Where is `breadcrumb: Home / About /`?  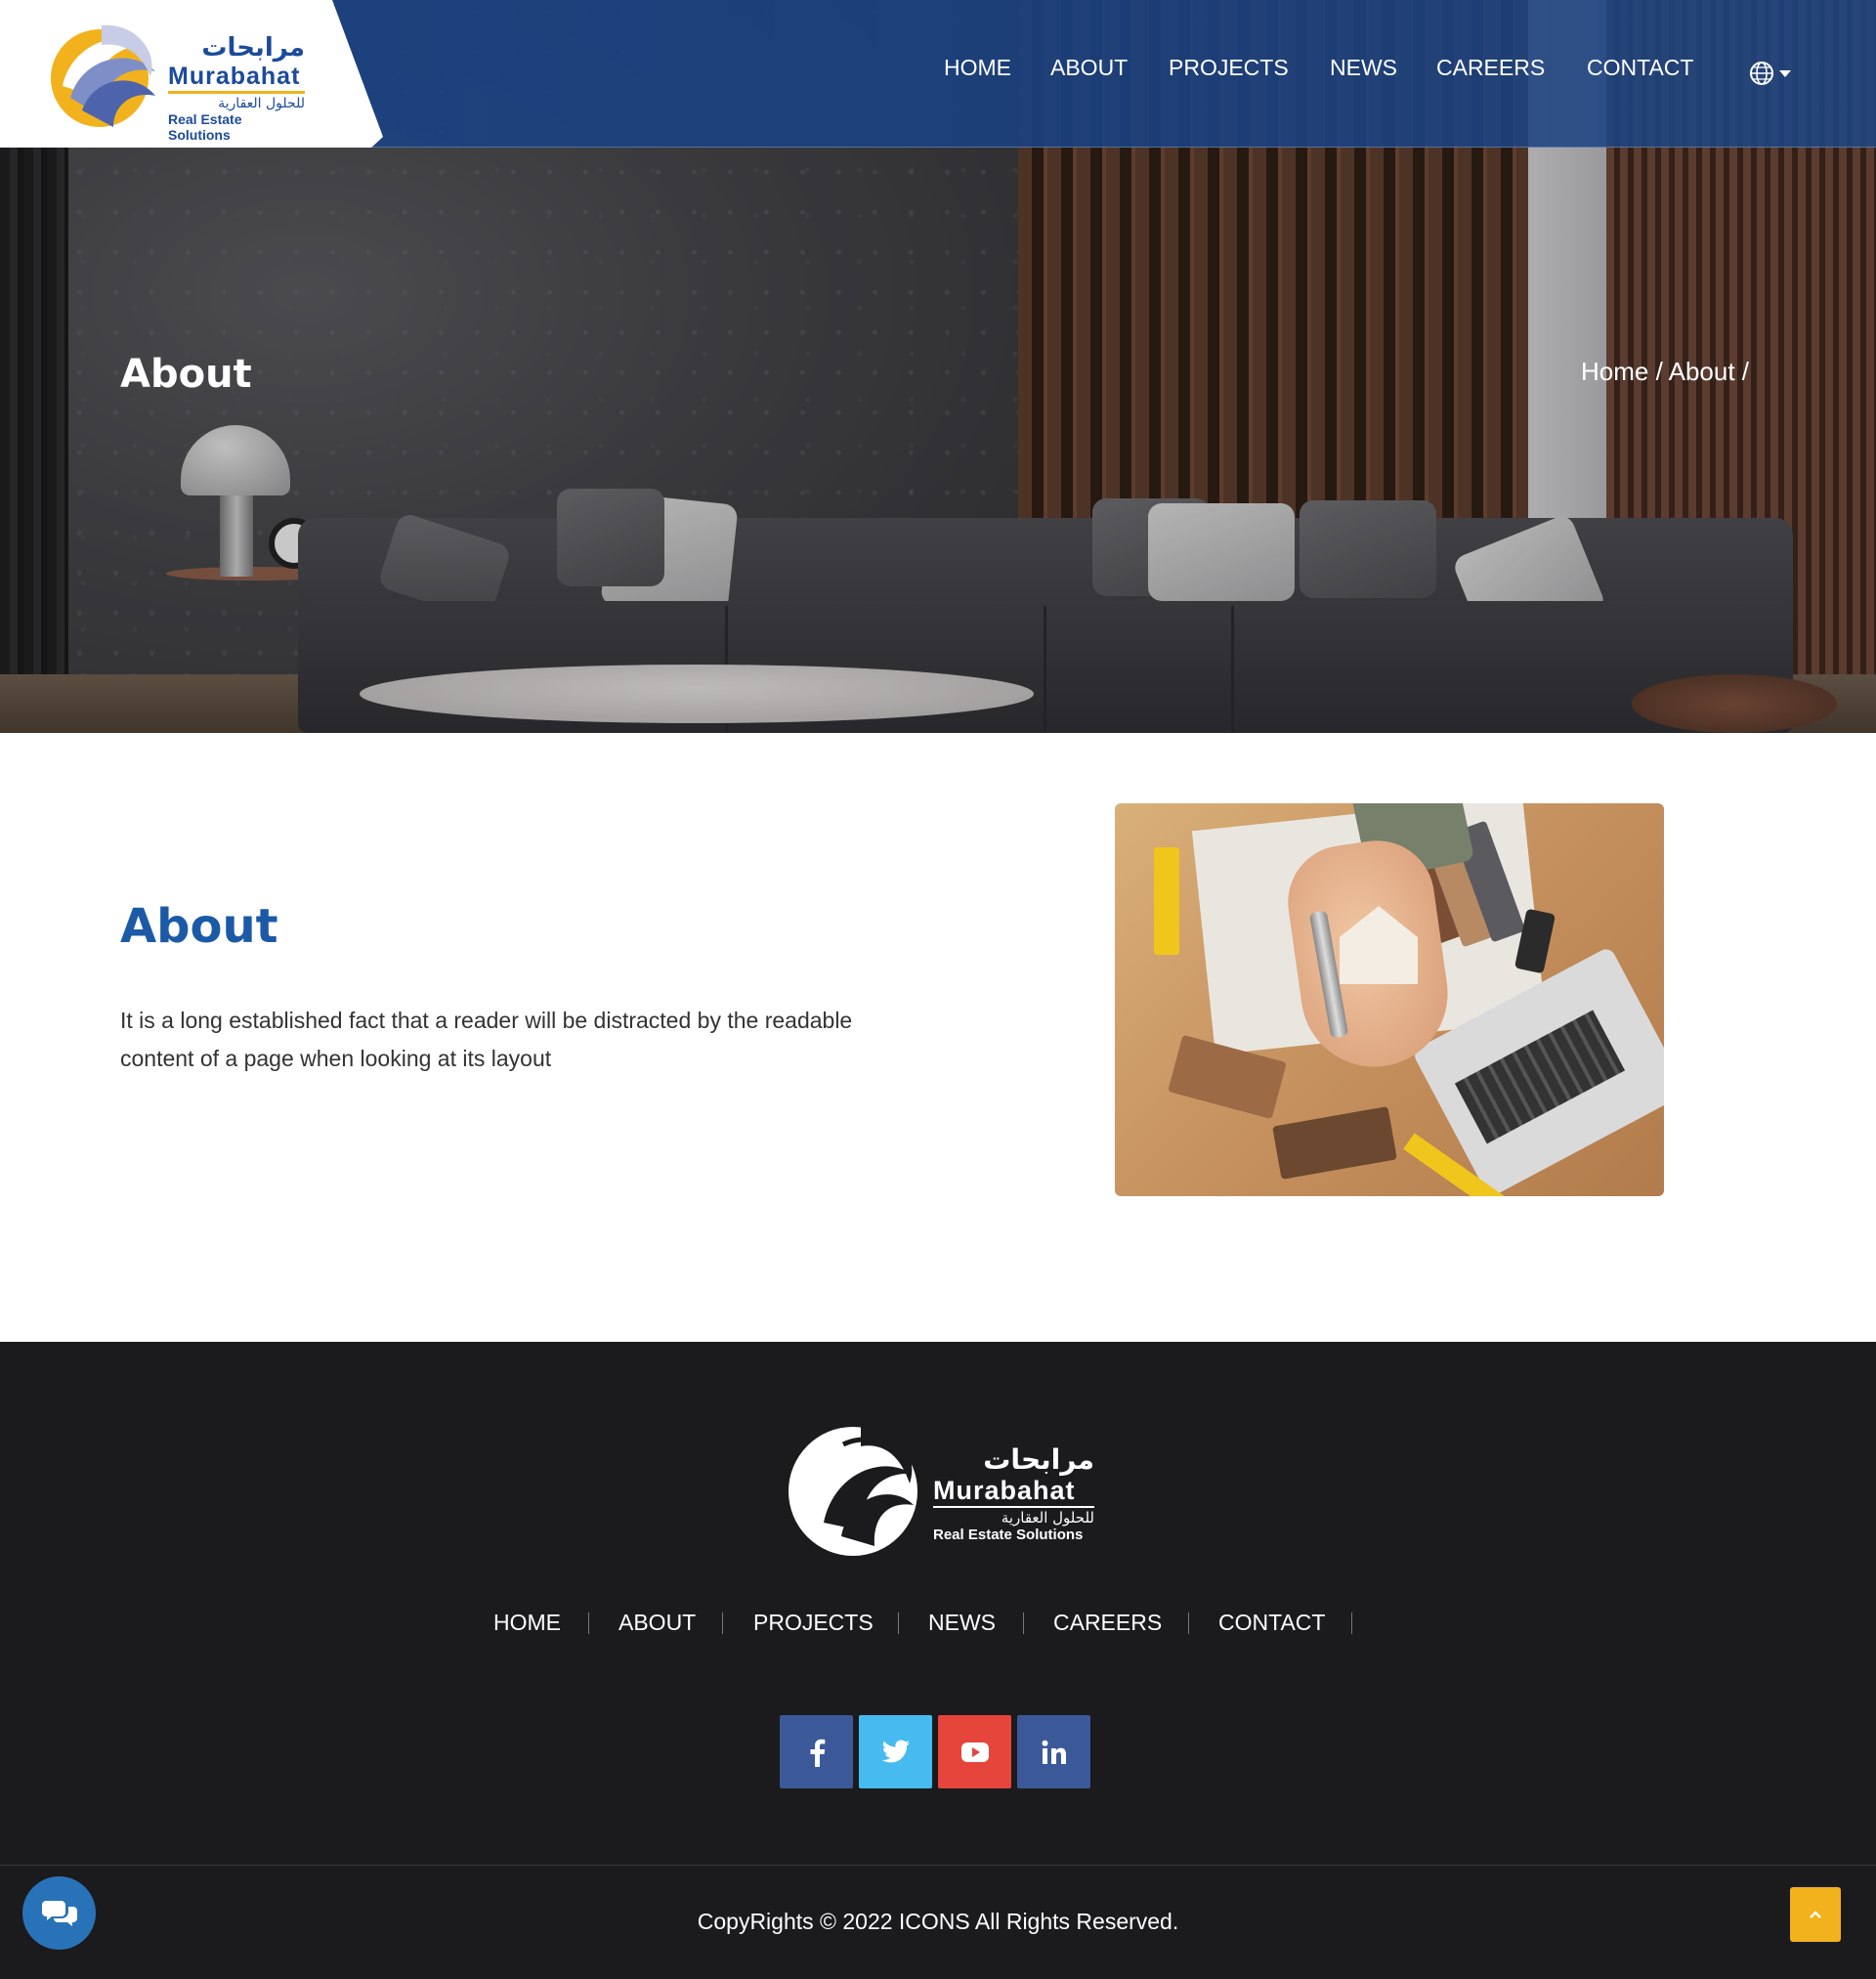 breadcrumb: Home / About / is located at coordinates (1665, 372).